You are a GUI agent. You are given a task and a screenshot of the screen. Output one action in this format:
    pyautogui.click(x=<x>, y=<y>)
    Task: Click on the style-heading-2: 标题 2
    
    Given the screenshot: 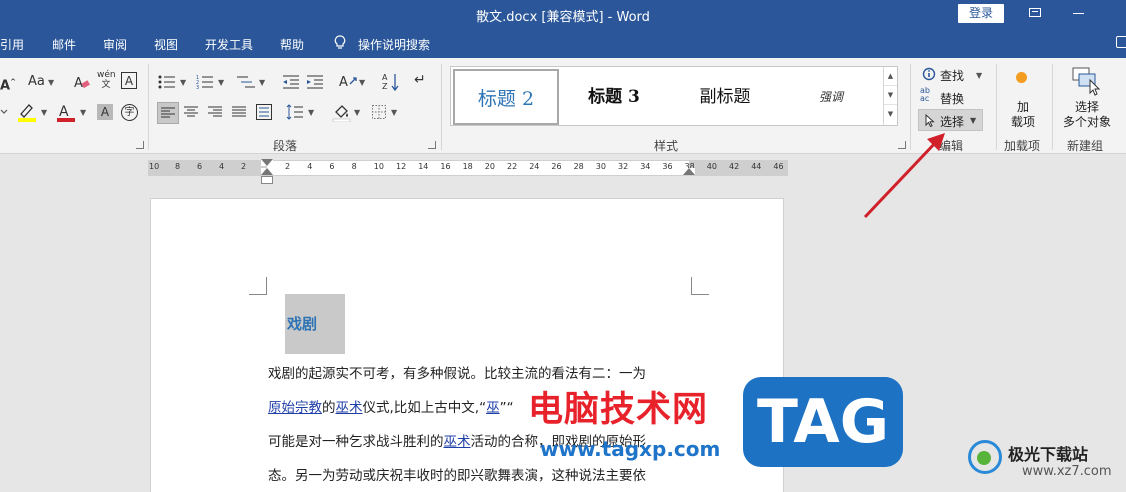 What is the action you would take?
    pyautogui.click(x=506, y=97)
    